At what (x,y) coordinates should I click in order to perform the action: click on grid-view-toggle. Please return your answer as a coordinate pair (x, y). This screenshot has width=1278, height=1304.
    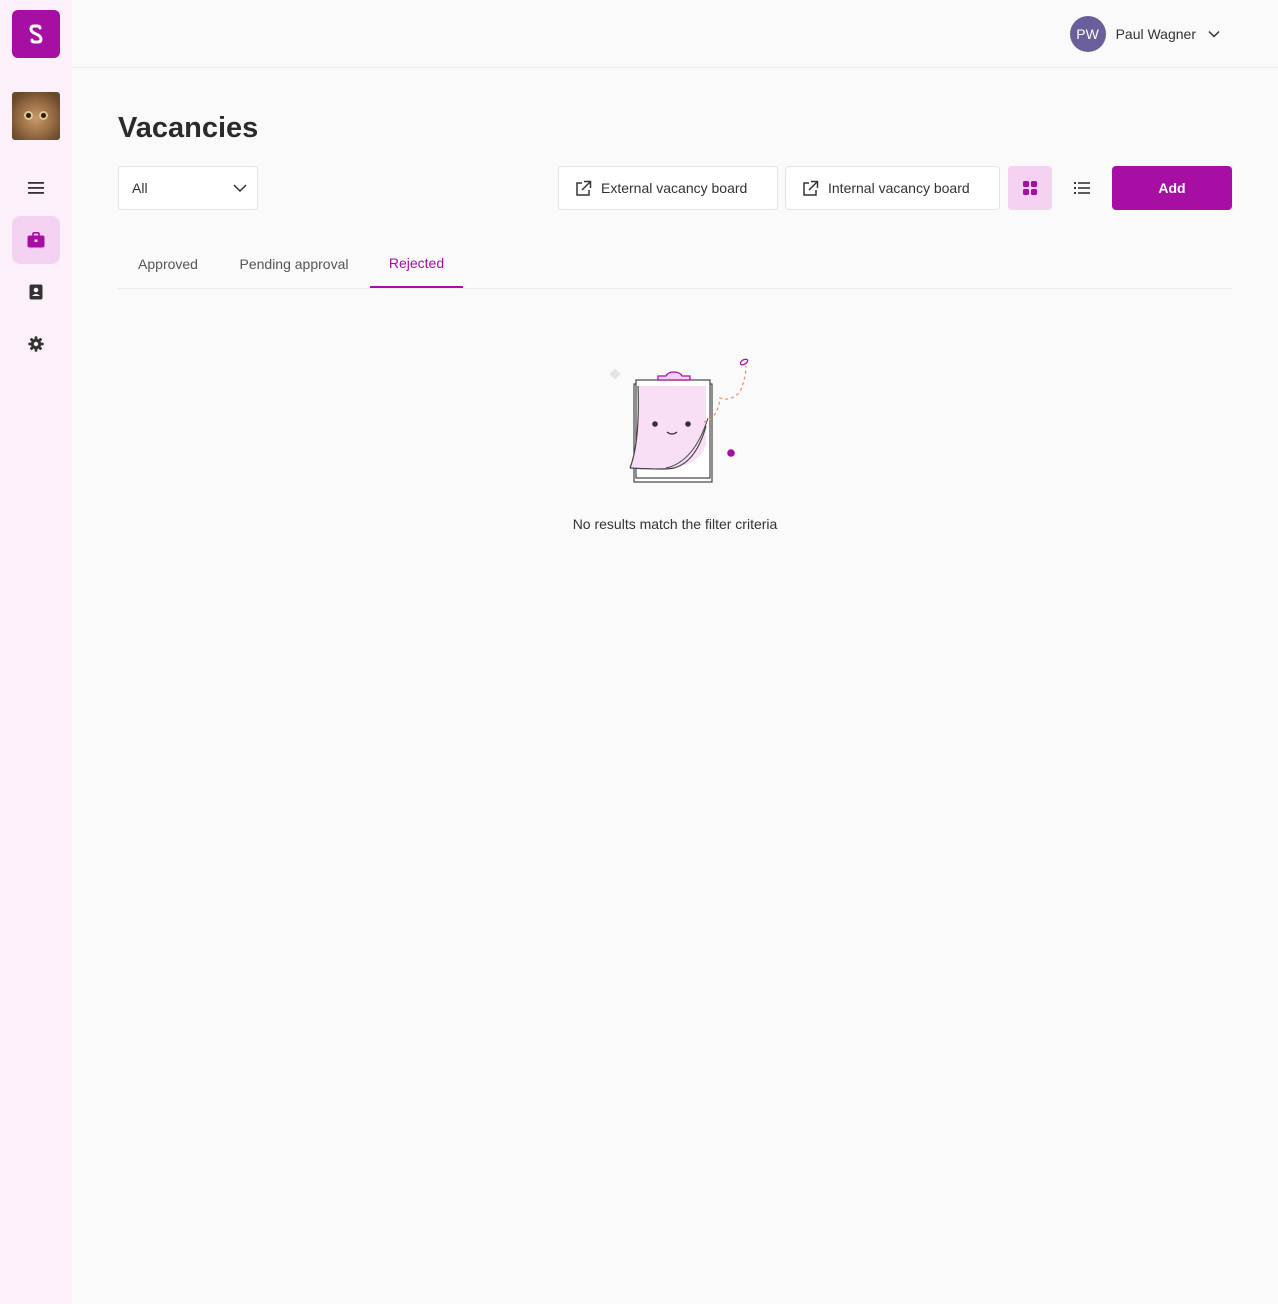
    Looking at the image, I should click on (1030, 188).